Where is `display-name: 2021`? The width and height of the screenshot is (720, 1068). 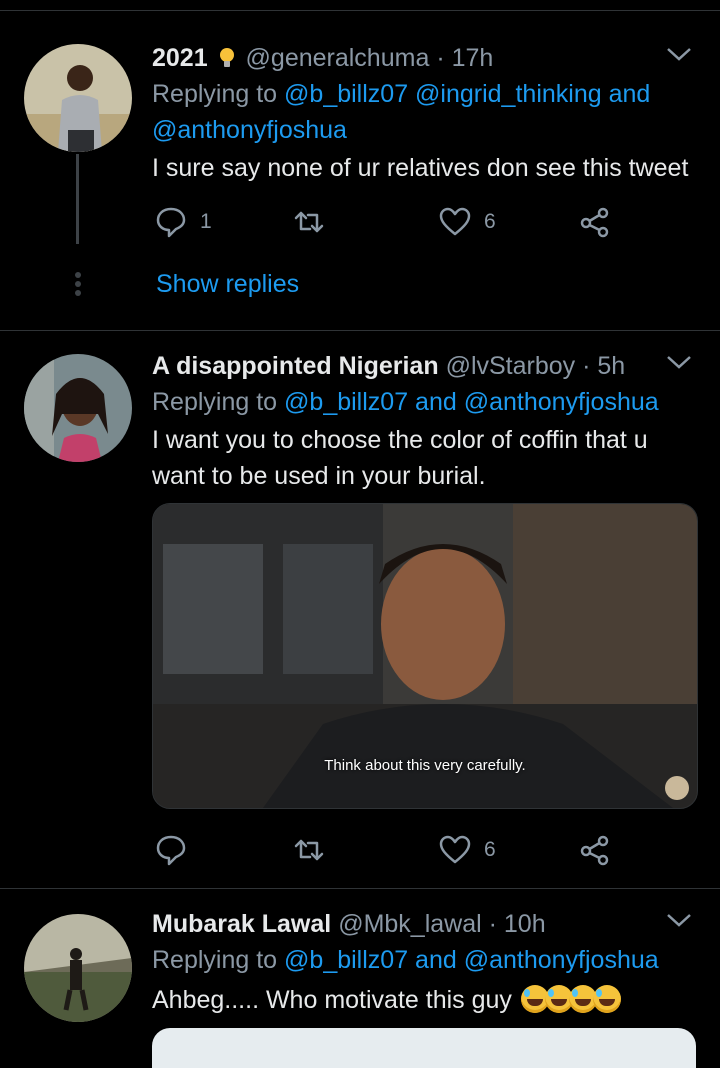
display-name: 2021 is located at coordinates (180, 58).